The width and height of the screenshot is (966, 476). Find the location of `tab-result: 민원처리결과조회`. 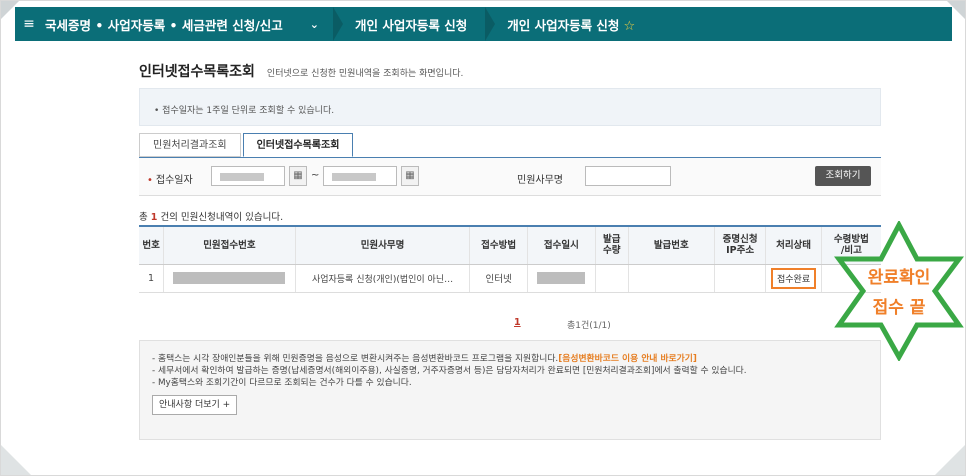

tab-result: 민원처리결과조회 is located at coordinates (190, 145).